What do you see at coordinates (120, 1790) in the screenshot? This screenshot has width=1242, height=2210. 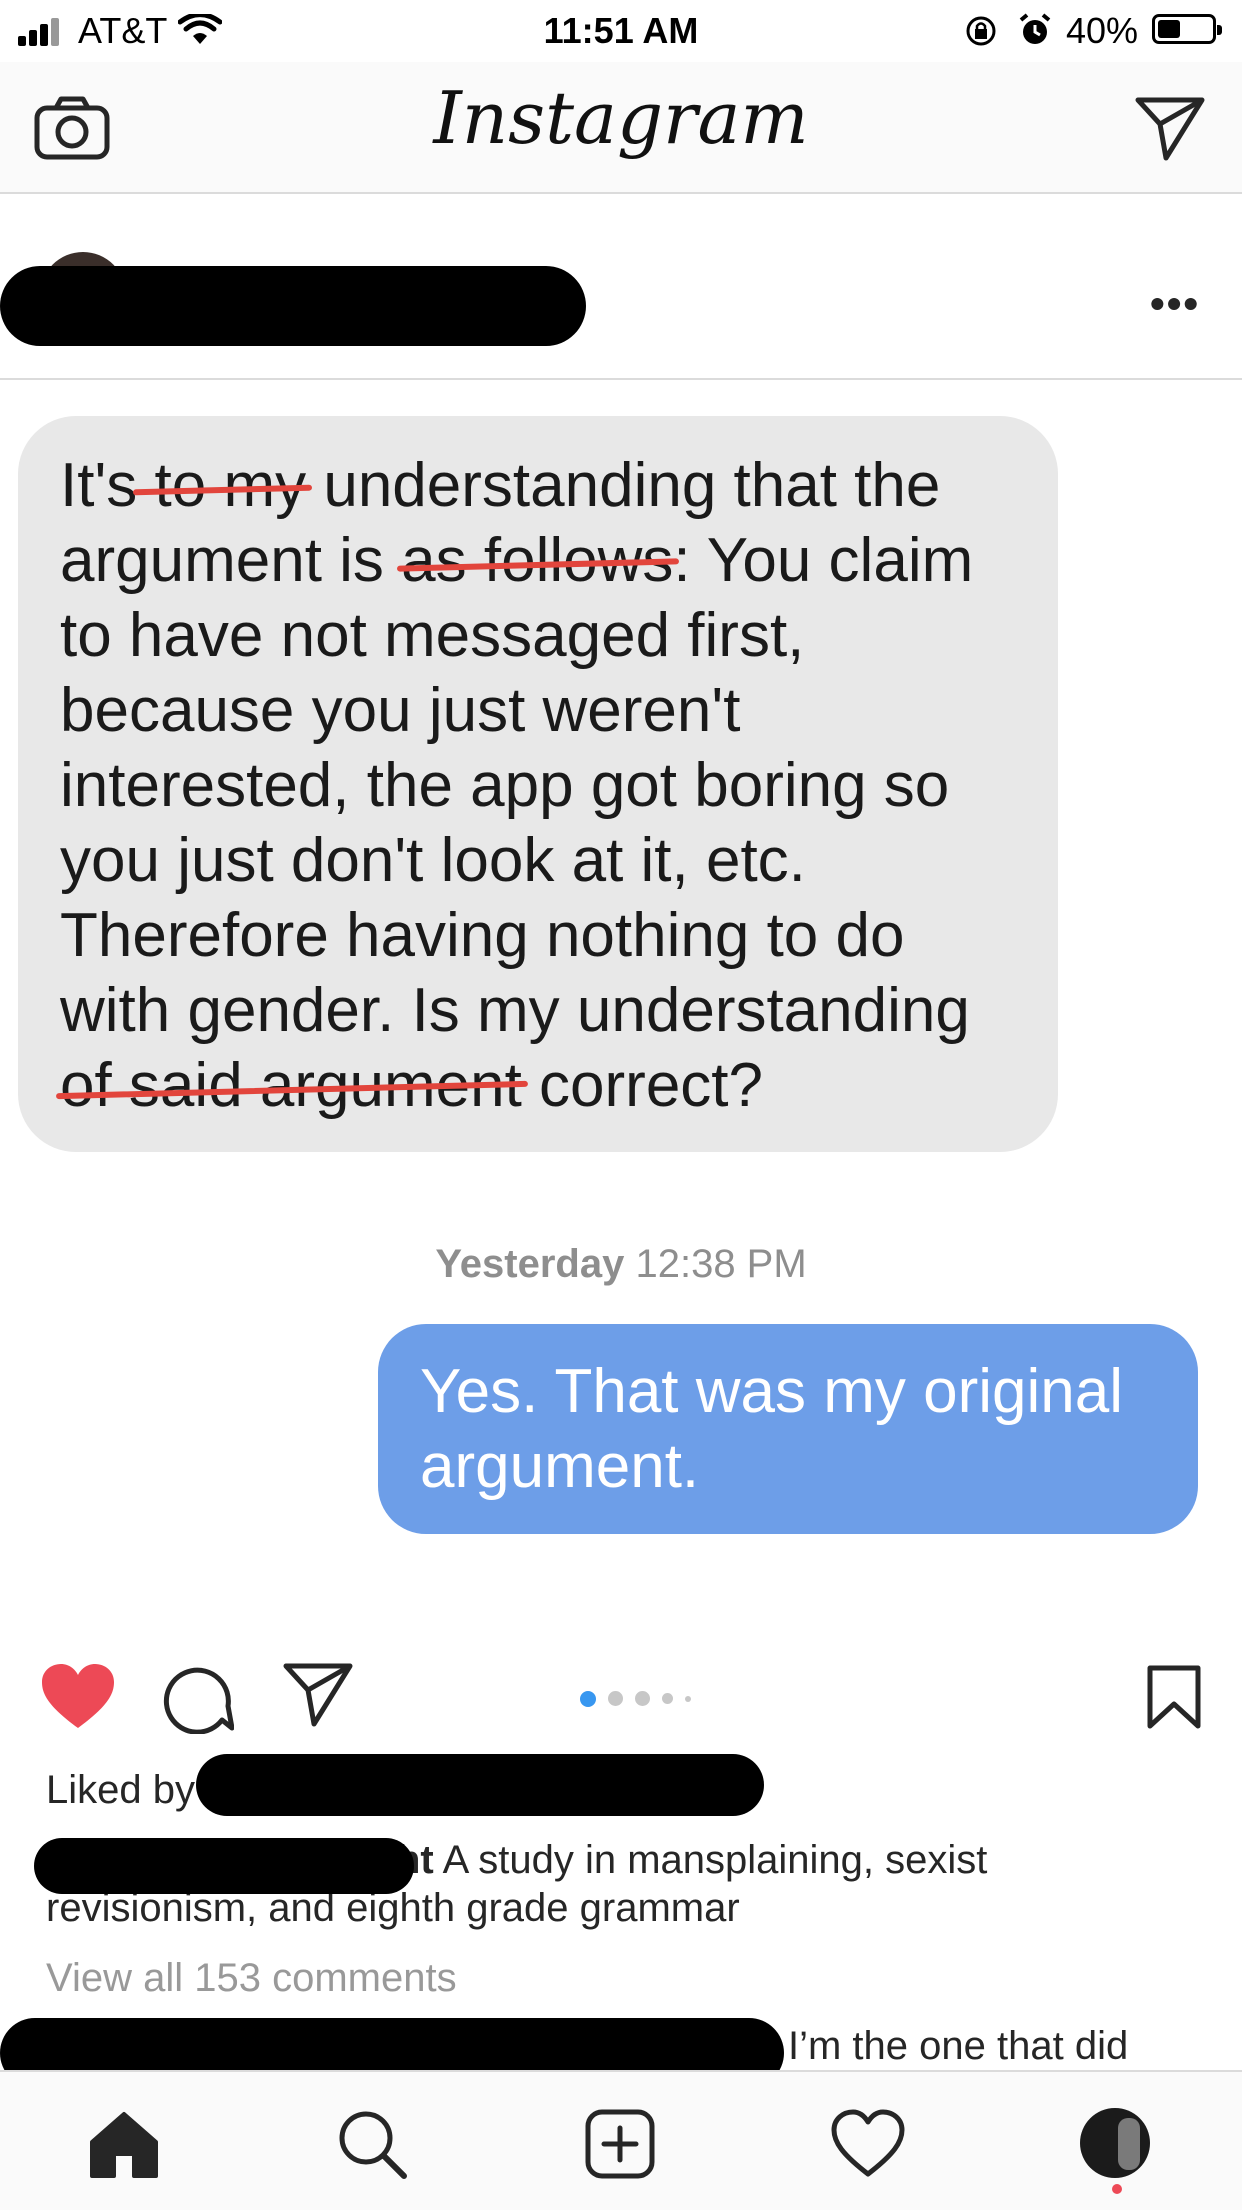 I see `liked-by: Liked by` at bounding box center [120, 1790].